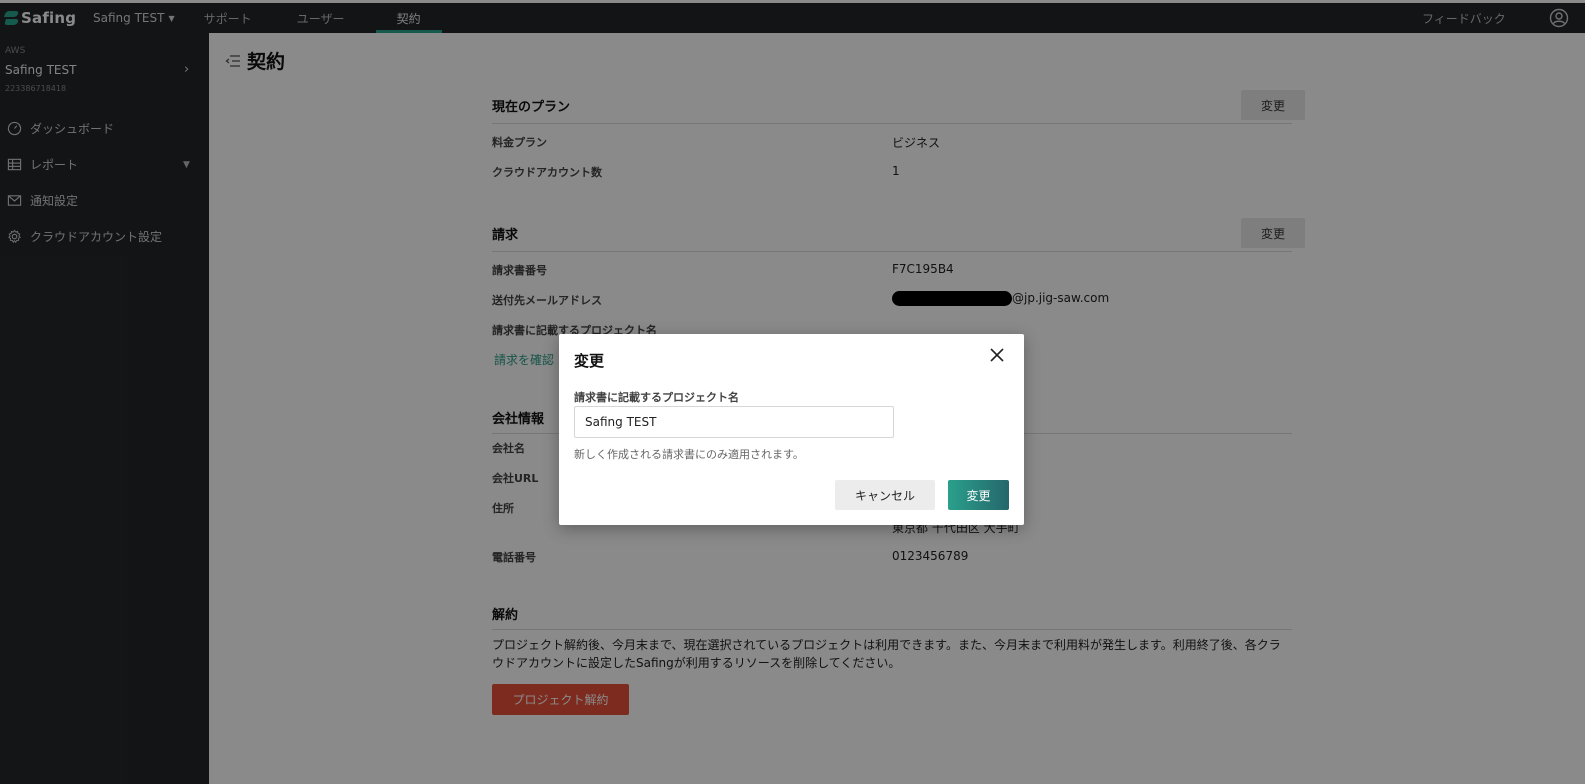 Image resolution: width=1585 pixels, height=784 pixels. What do you see at coordinates (734, 422) in the screenshot?
I see `project-name-input` at bounding box center [734, 422].